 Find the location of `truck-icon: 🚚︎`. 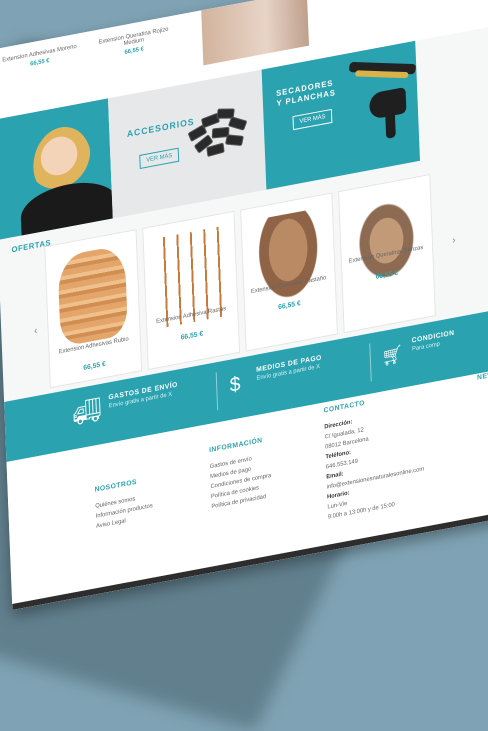

truck-icon: 🚚︎ is located at coordinates (87, 412).